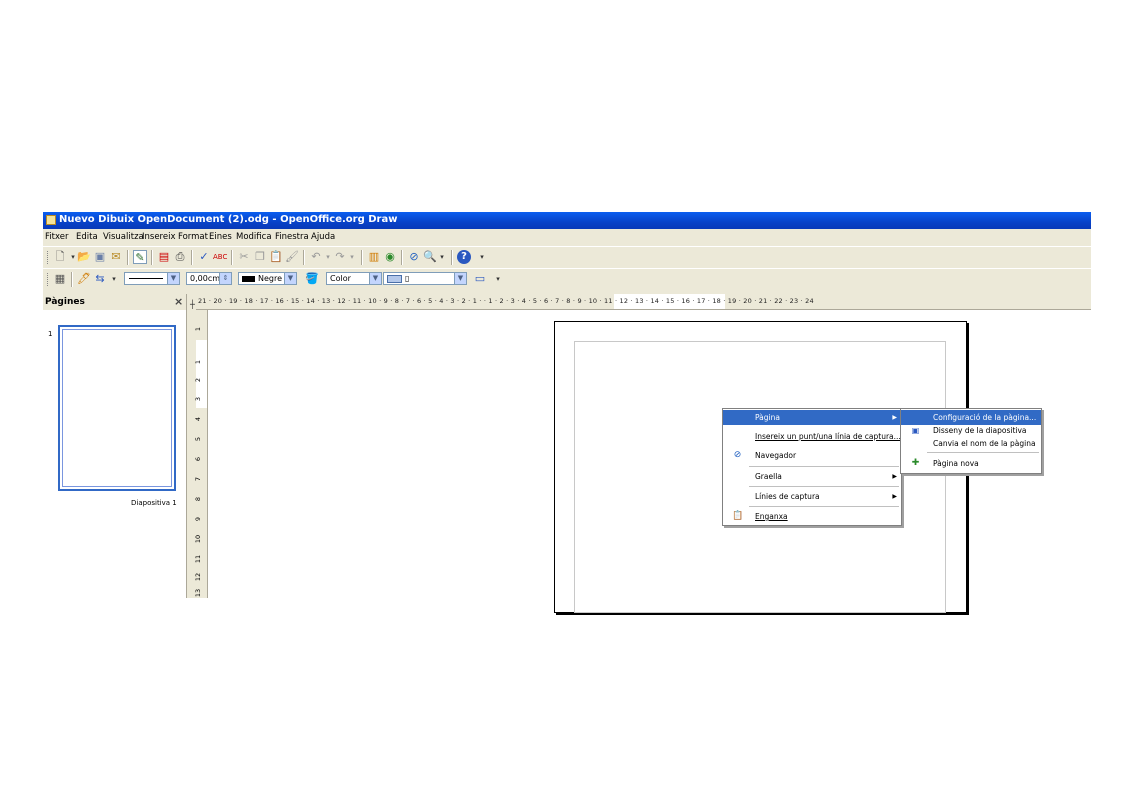 This screenshot has height=794, width=1123. I want to click on menu-format: Format, so click(193, 237).